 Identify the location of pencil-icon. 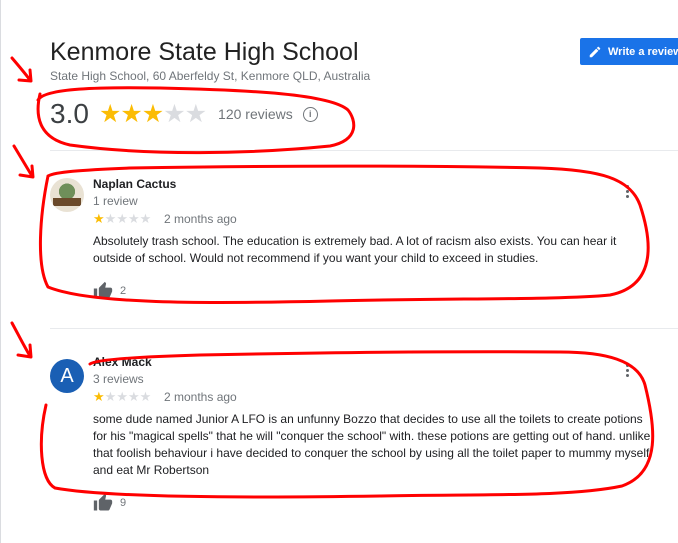
(595, 51).